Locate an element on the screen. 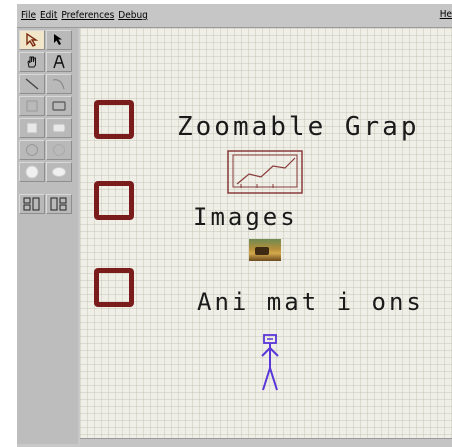  filled-rounded-rectangle-tool is located at coordinates (59, 128).